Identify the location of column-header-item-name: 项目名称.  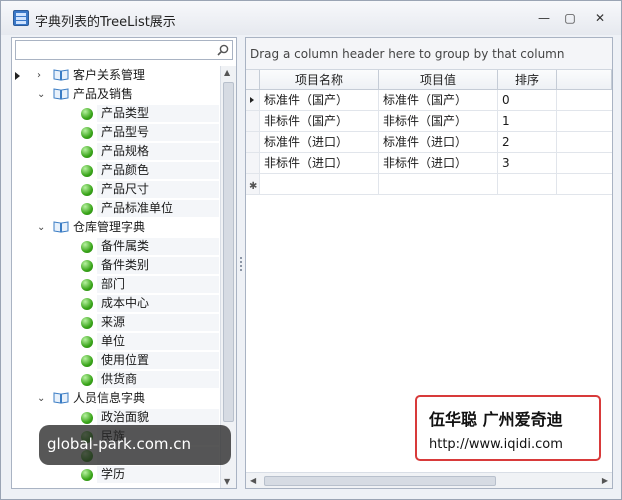
(319, 79).